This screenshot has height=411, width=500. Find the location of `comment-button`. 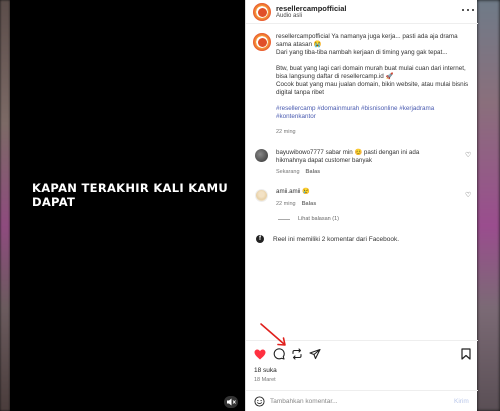

comment-button is located at coordinates (279, 354).